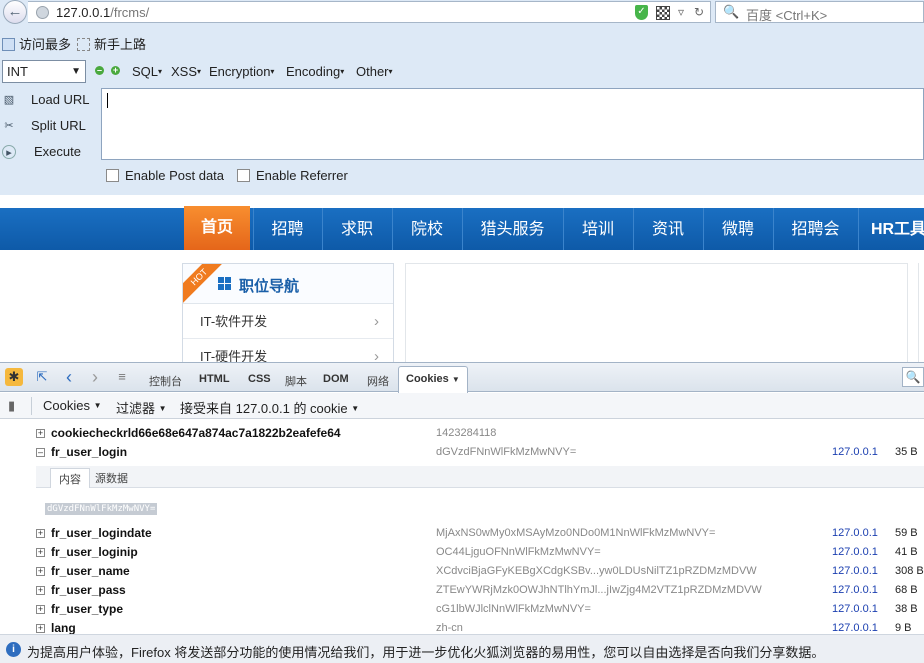  Describe the element at coordinates (480, 477) in the screenshot. I see `detail-tabs: 内容 源数据` at that location.